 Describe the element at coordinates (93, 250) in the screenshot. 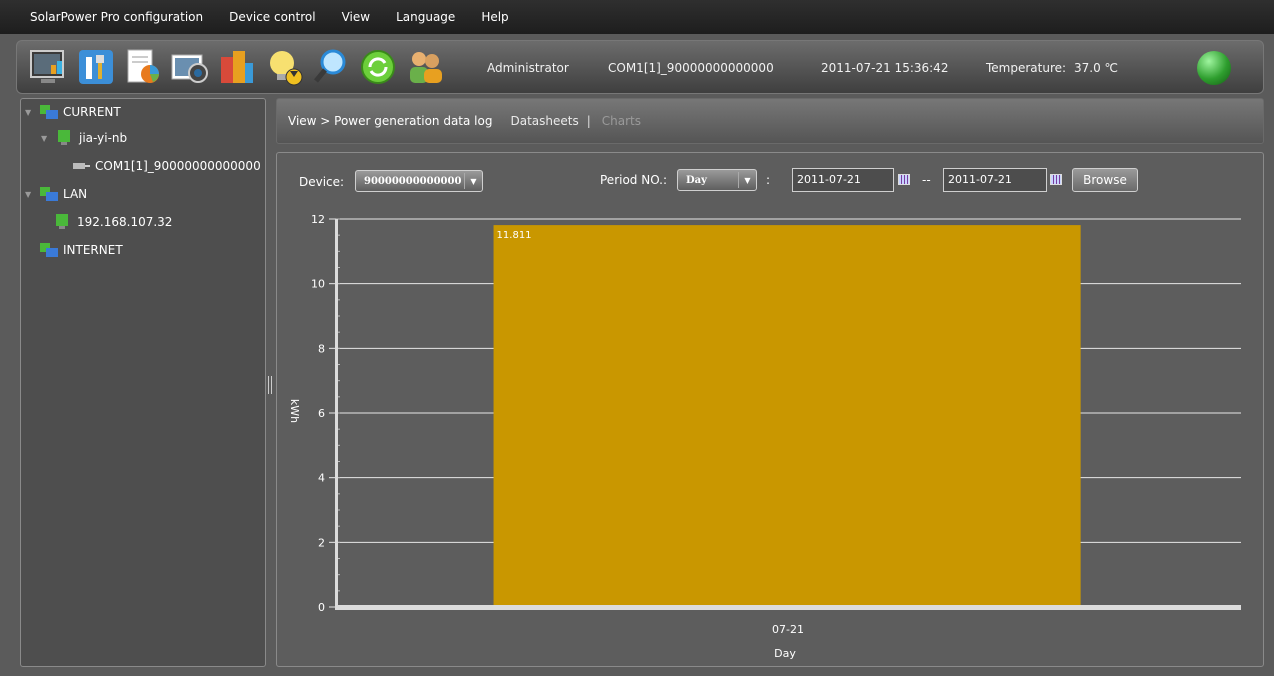

I see `tree-label-internet: INTERNET` at that location.